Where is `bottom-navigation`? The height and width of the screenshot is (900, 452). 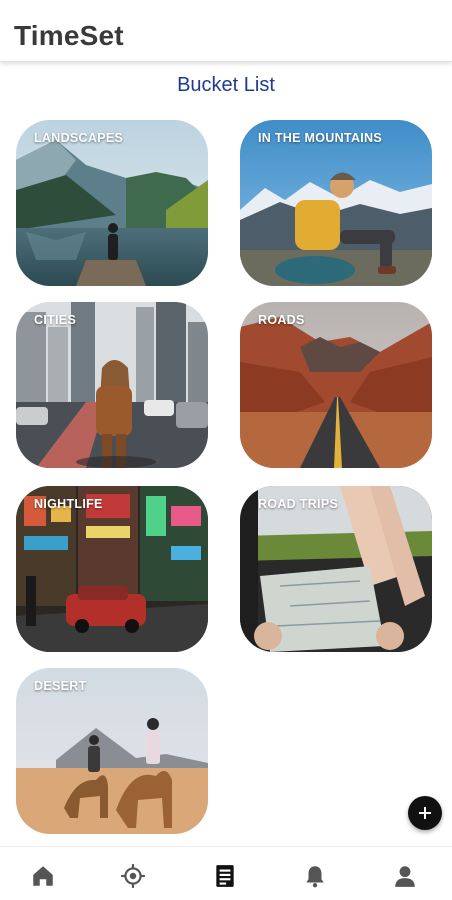 bottom-navigation is located at coordinates (226, 873).